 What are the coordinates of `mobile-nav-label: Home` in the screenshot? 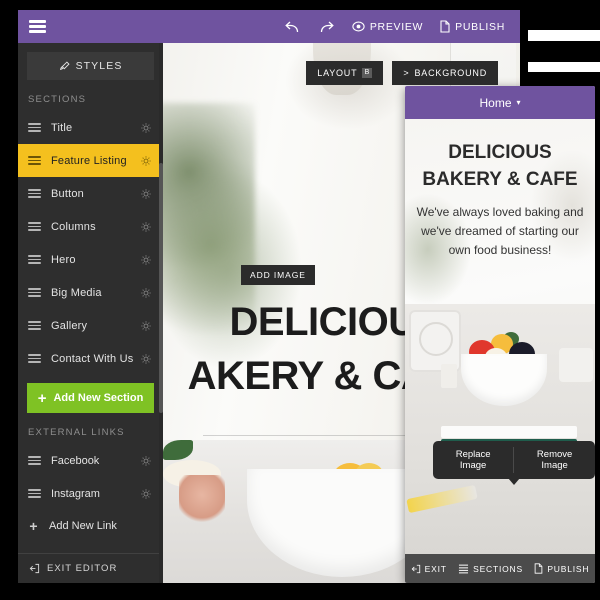 It's located at (495, 102).